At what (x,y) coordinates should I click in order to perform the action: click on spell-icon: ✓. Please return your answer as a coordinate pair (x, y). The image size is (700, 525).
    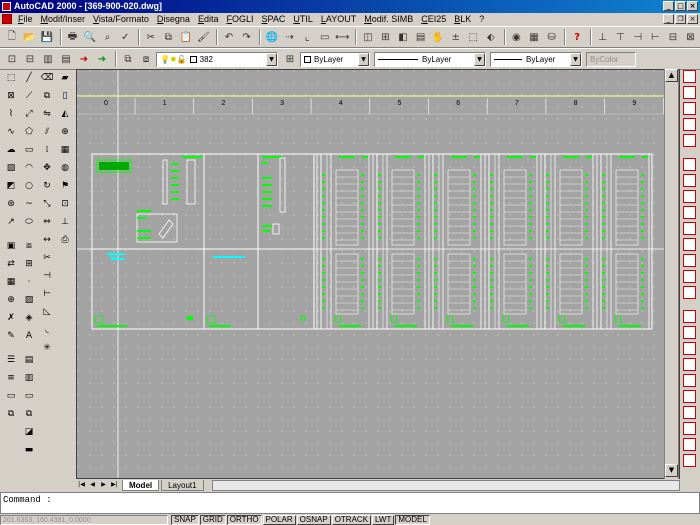
    Looking at the image, I should click on (125, 37).